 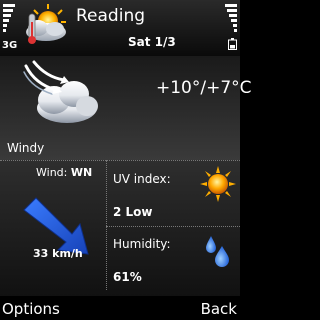 What do you see at coordinates (219, 309) in the screenshot?
I see `back-softkey: Back` at bounding box center [219, 309].